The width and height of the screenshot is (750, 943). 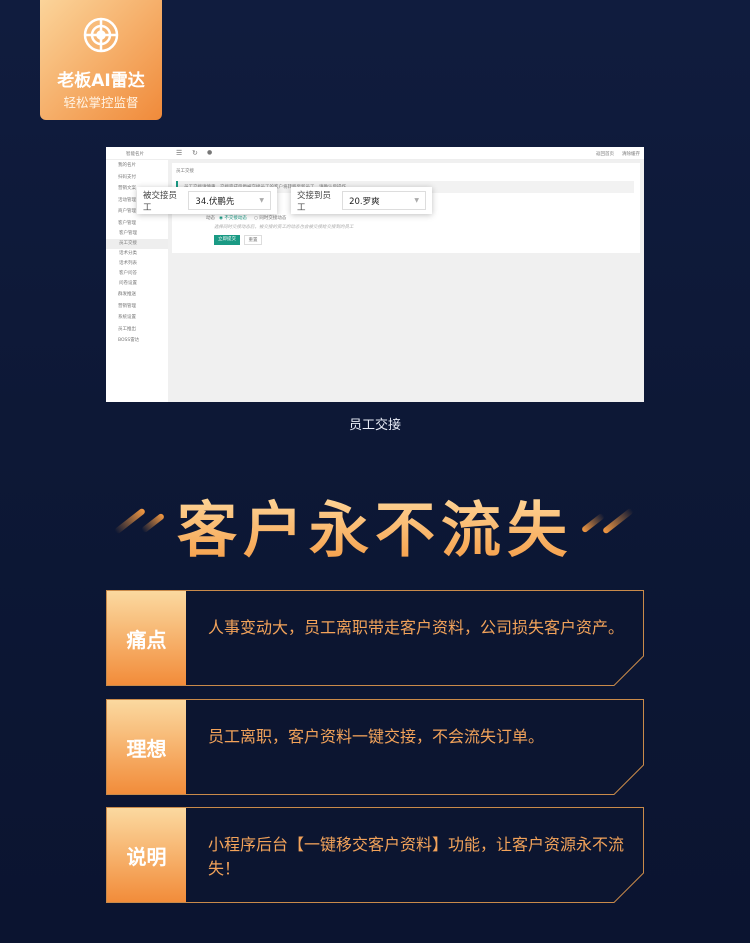 I want to click on chat-icon: ●, so click(x=209, y=152).